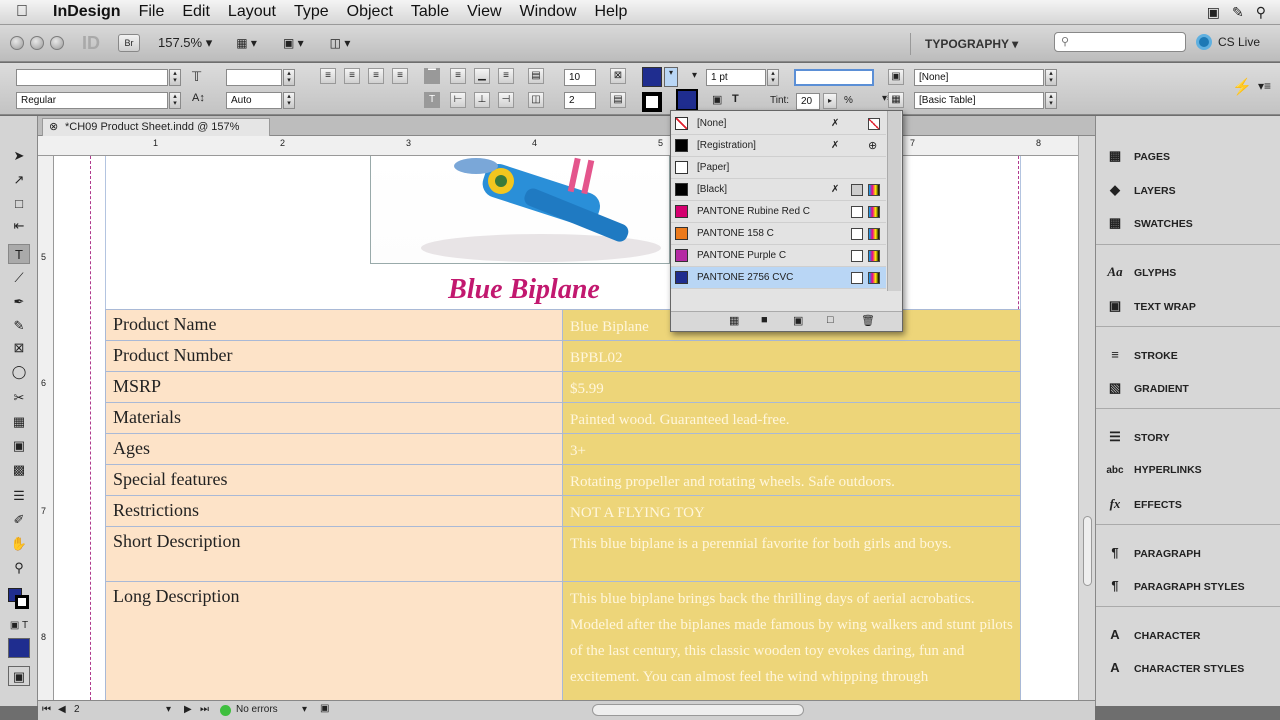 The image size is (1280, 720). What do you see at coordinates (580, 77) in the screenshot?
I see `rows-field: 10` at bounding box center [580, 77].